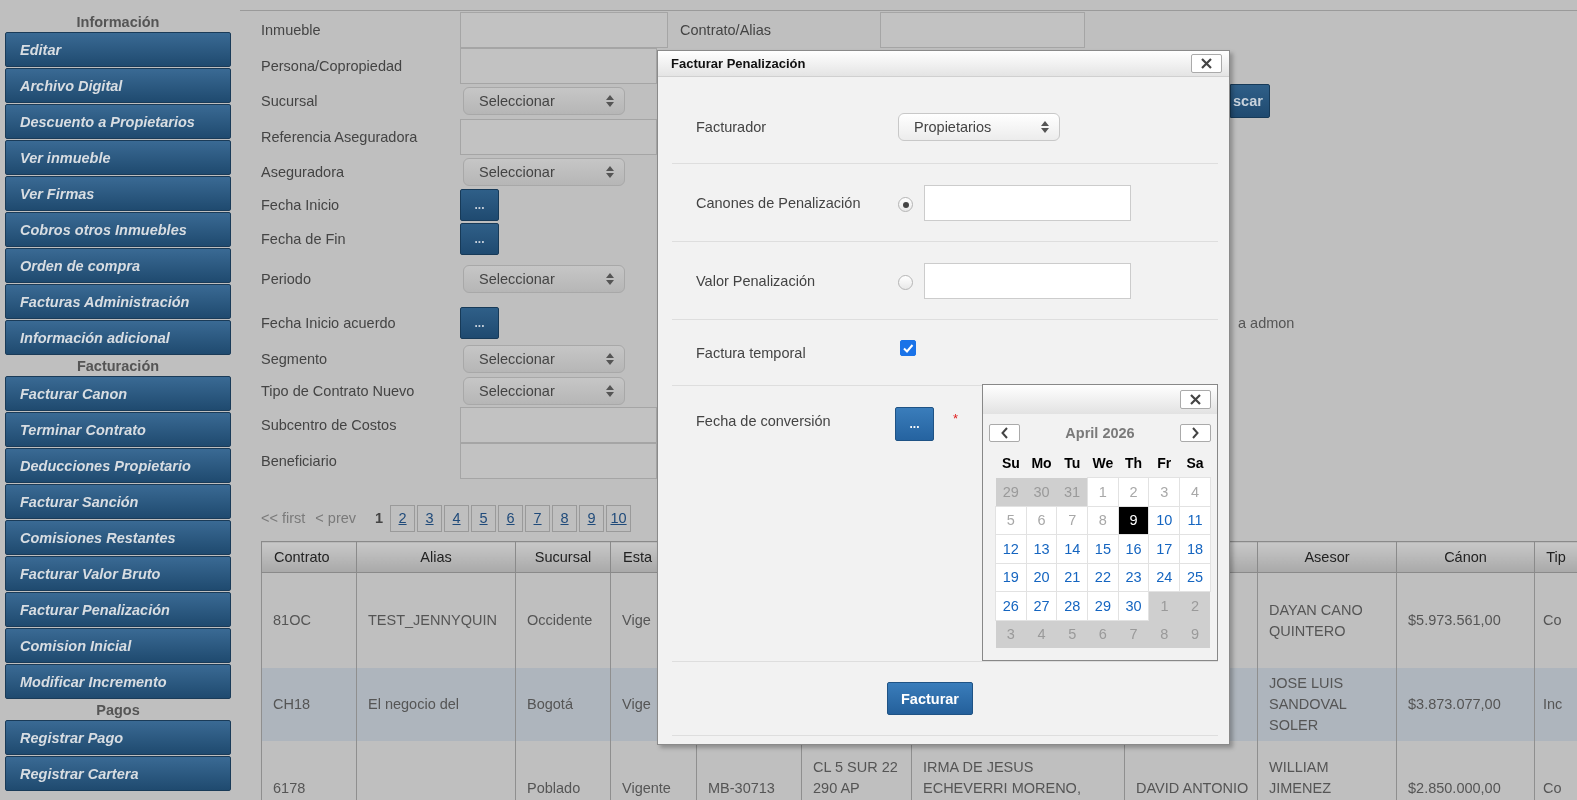 The image size is (1577, 800). What do you see at coordinates (118, 681) in the screenshot?
I see `menu-button: Modificar Incremento` at bounding box center [118, 681].